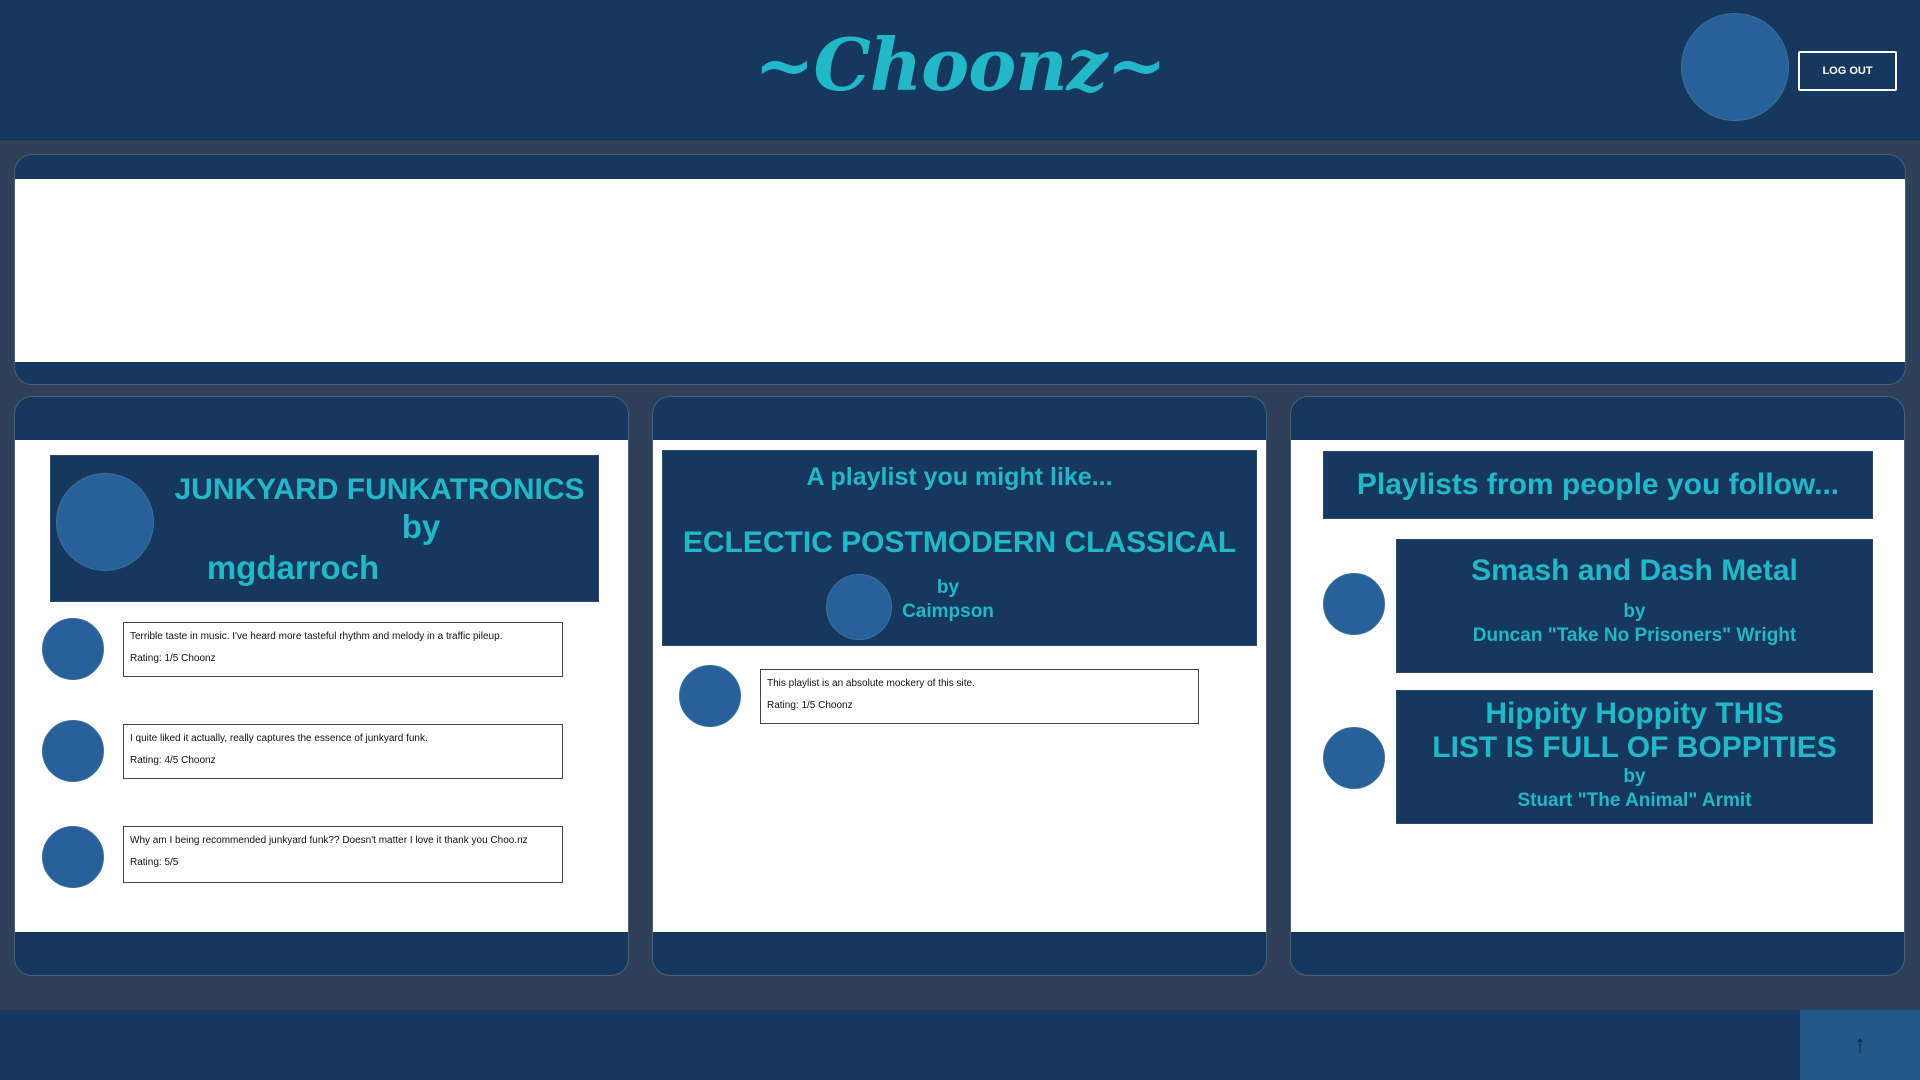 The width and height of the screenshot is (1920, 1080). Describe the element at coordinates (948, 612) in the screenshot. I see `recommended-owner-name: Caimpson` at that location.